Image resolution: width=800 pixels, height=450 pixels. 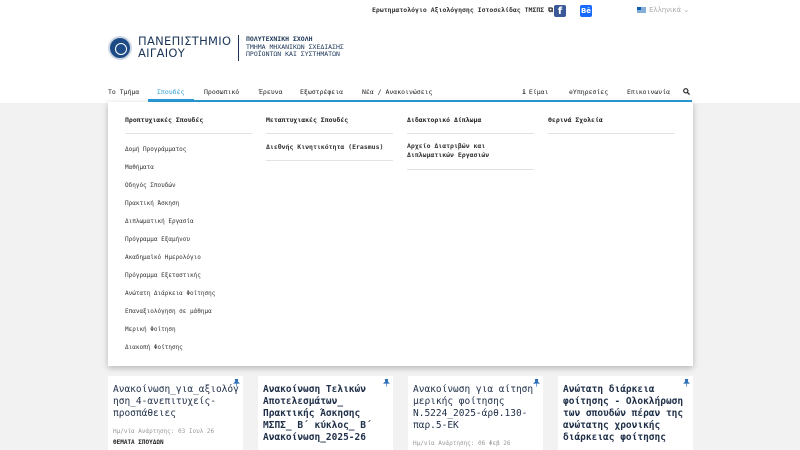 I want to click on menu-link-study-interruption: Διακοπή Φοίτησης, so click(x=154, y=347).